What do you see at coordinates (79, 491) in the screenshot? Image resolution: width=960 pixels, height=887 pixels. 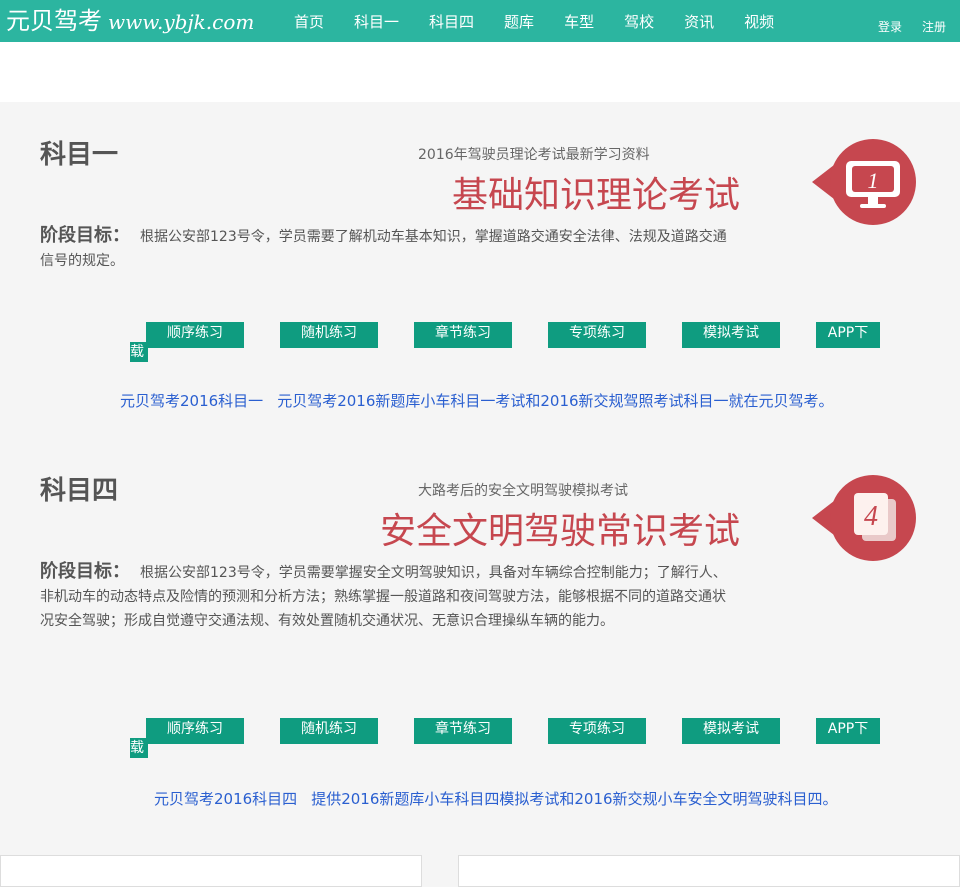 I see `section-title: 科目四` at bounding box center [79, 491].